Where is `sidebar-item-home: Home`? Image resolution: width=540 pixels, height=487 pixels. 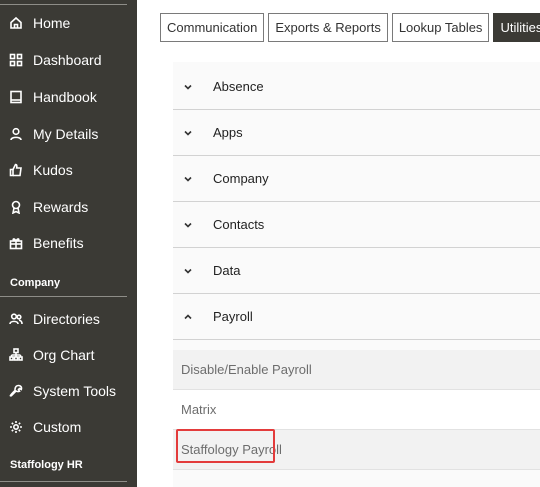 sidebar-item-home: Home is located at coordinates (68, 23).